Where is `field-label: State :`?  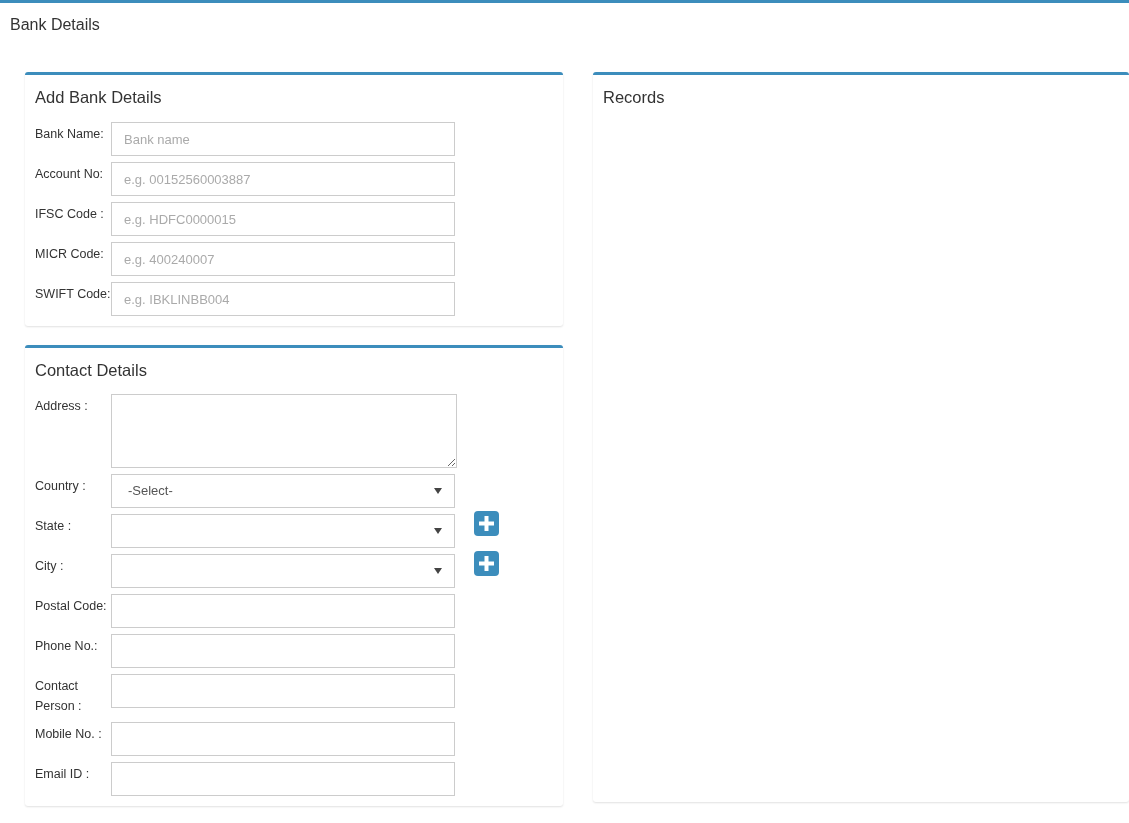 field-label: State : is located at coordinates (53, 526).